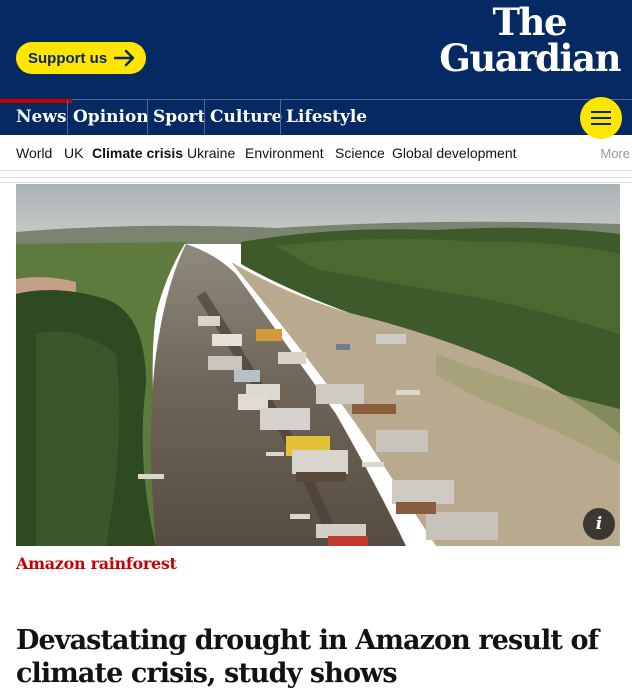 This screenshot has width=632, height=689. I want to click on pillar-culture: Culture, so click(245, 117).